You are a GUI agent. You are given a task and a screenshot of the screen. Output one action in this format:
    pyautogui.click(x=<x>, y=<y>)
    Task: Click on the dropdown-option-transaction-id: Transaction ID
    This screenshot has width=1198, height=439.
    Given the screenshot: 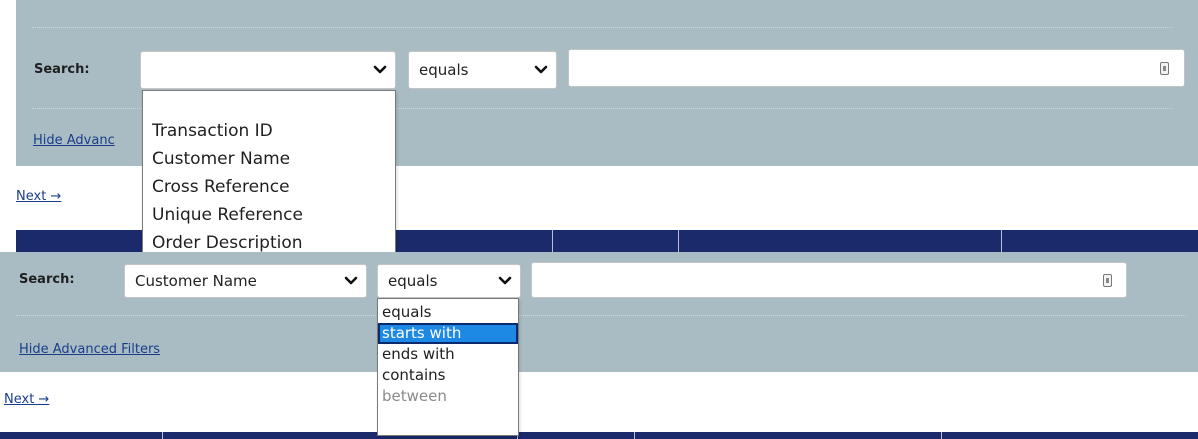 What is the action you would take?
    pyautogui.click(x=269, y=131)
    